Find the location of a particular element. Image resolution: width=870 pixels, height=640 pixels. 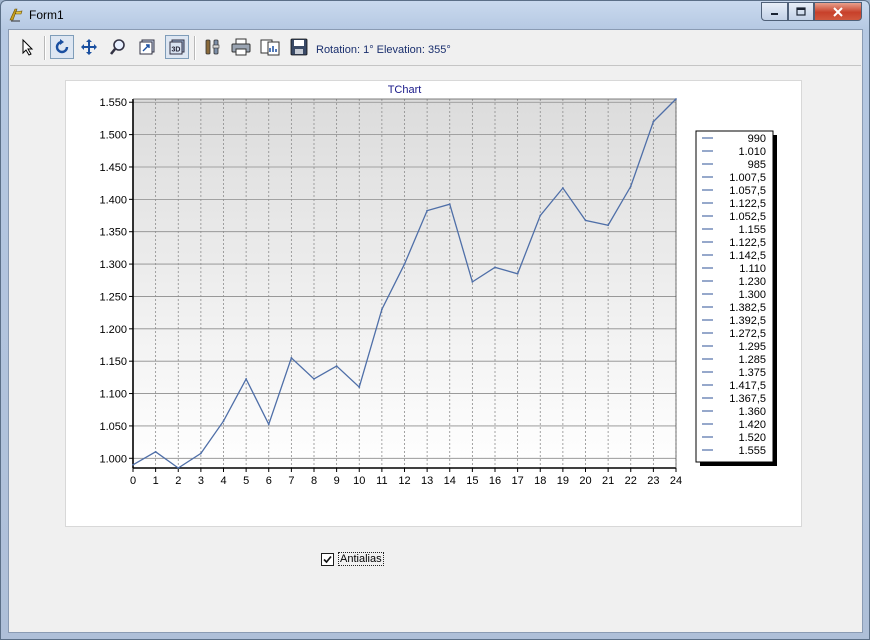

rotate-button is located at coordinates (62, 47).